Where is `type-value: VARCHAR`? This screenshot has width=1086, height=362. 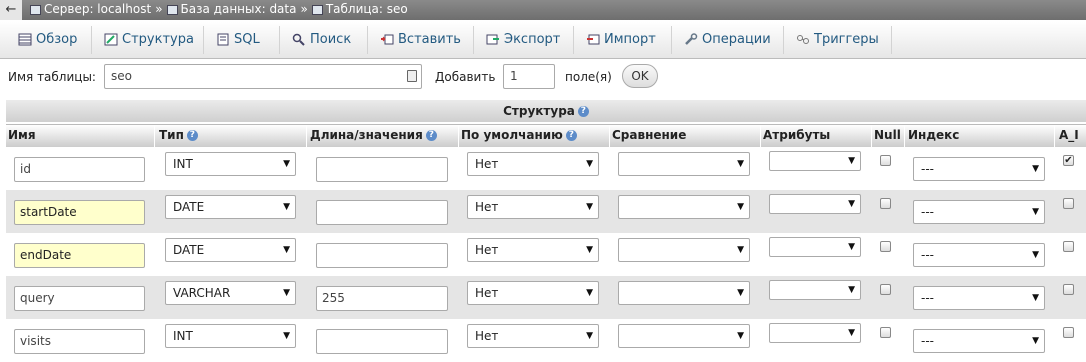 type-value: VARCHAR is located at coordinates (202, 293).